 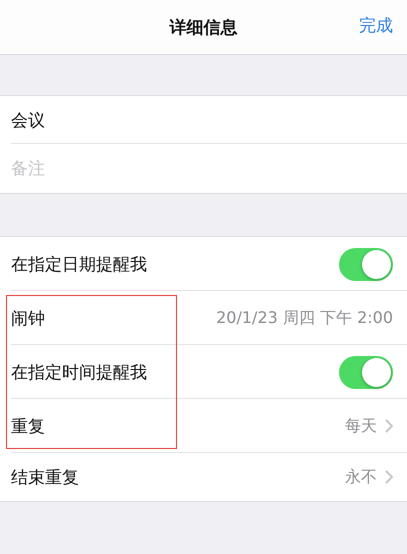 What do you see at coordinates (79, 373) in the screenshot?
I see `row-label: 在指定时间提醒我` at bounding box center [79, 373].